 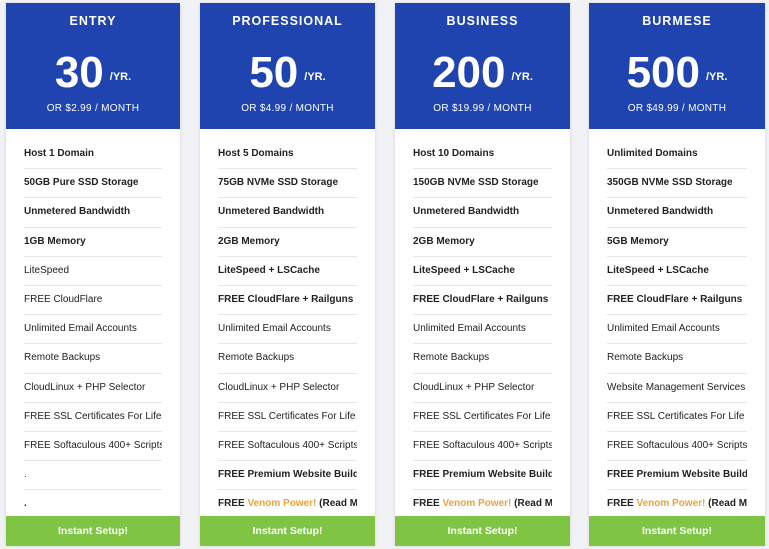 I want to click on feature-item: FREE CloudFlare, so click(x=93, y=301).